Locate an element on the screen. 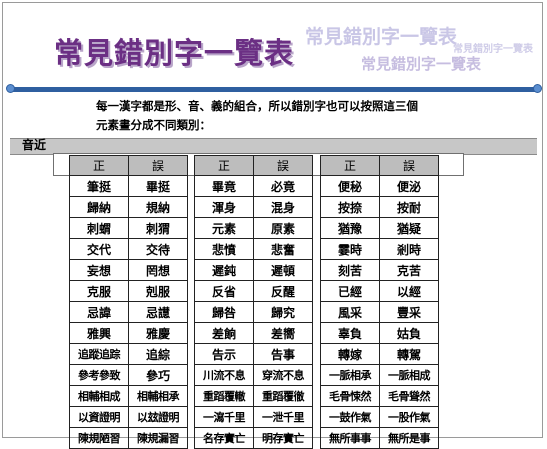  wrong-word: 悲奮 is located at coordinates (283, 249).